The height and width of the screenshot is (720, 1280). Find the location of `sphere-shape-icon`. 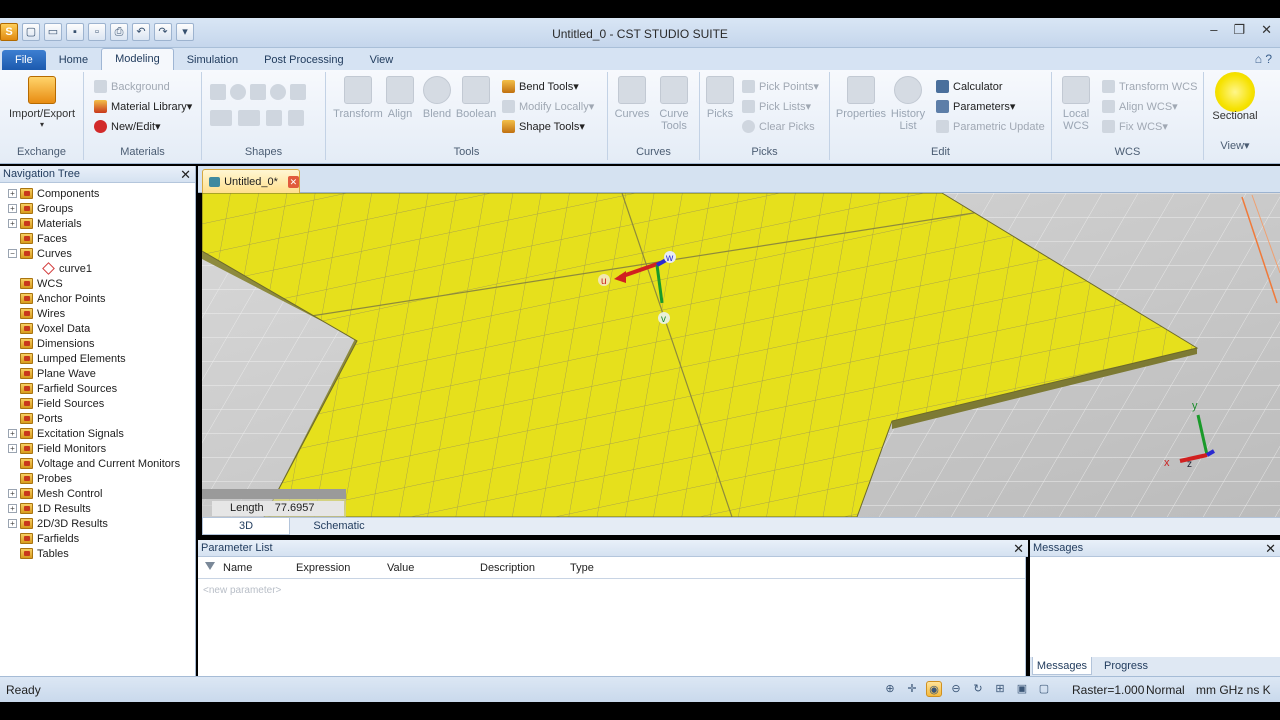

sphere-shape-icon is located at coordinates (238, 92).